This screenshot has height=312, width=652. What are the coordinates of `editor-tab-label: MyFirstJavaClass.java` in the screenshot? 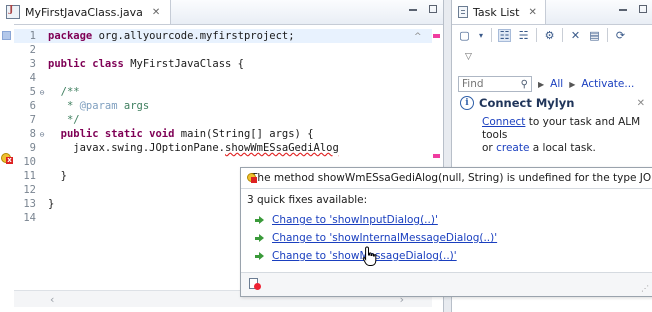 It's located at (84, 12).